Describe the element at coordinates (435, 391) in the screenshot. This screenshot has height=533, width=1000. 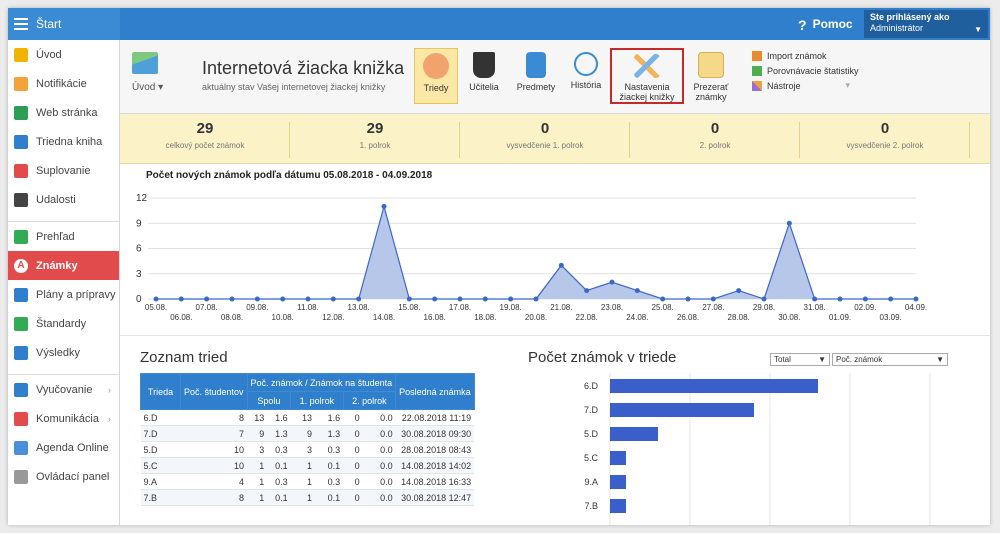
I see `th-posledna: Posledná známka` at that location.